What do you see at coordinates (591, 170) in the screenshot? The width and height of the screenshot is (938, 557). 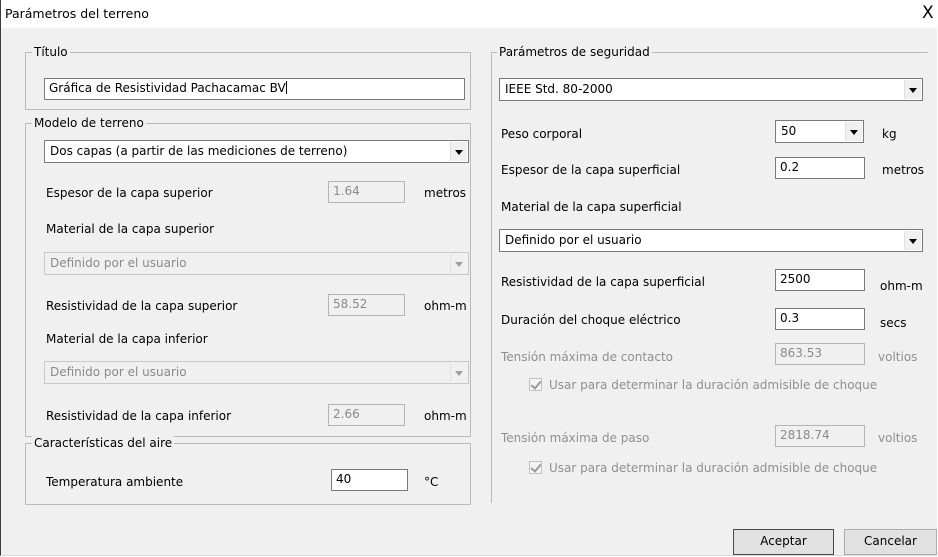 I see `surface-thickness-label: Espesor de la capa superficial` at bounding box center [591, 170].